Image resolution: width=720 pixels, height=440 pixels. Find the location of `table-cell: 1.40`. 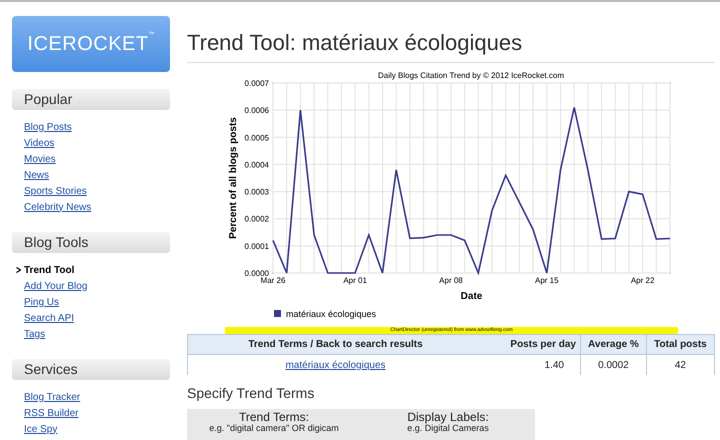

table-cell: 1.40 is located at coordinates (531, 364).